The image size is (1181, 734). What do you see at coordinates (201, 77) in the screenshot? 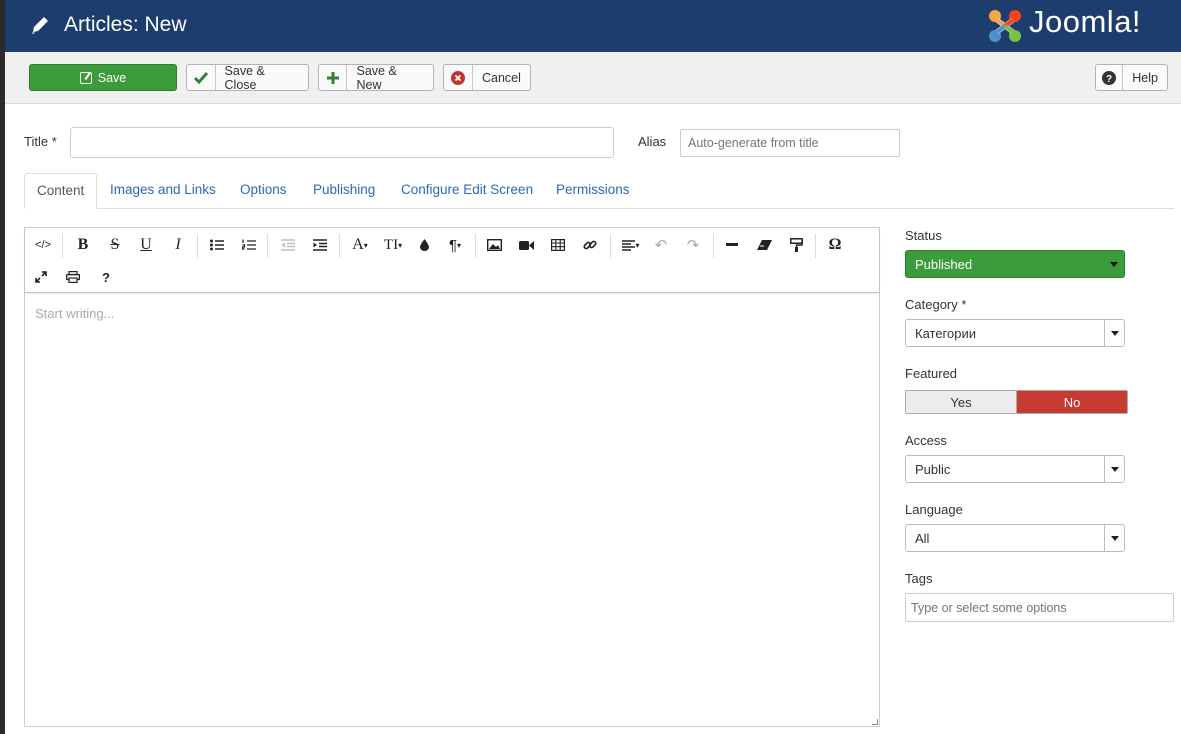
I see `check-icon` at bounding box center [201, 77].